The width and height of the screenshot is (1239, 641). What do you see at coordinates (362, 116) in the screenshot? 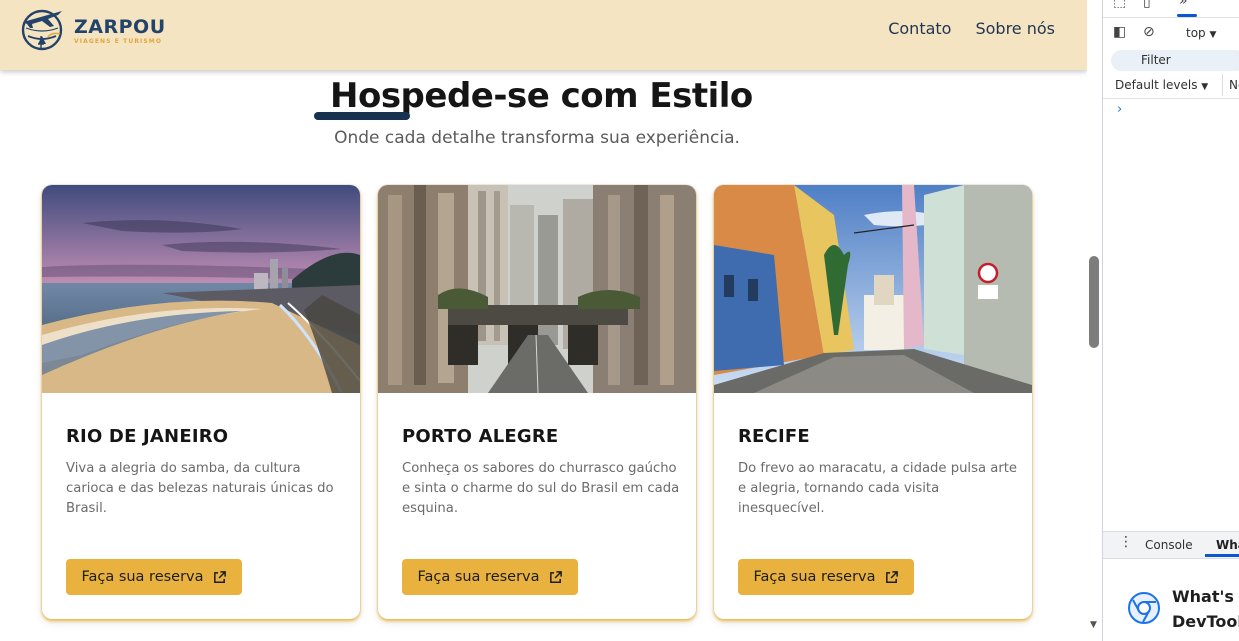
I see `title-underline-decoration` at bounding box center [362, 116].